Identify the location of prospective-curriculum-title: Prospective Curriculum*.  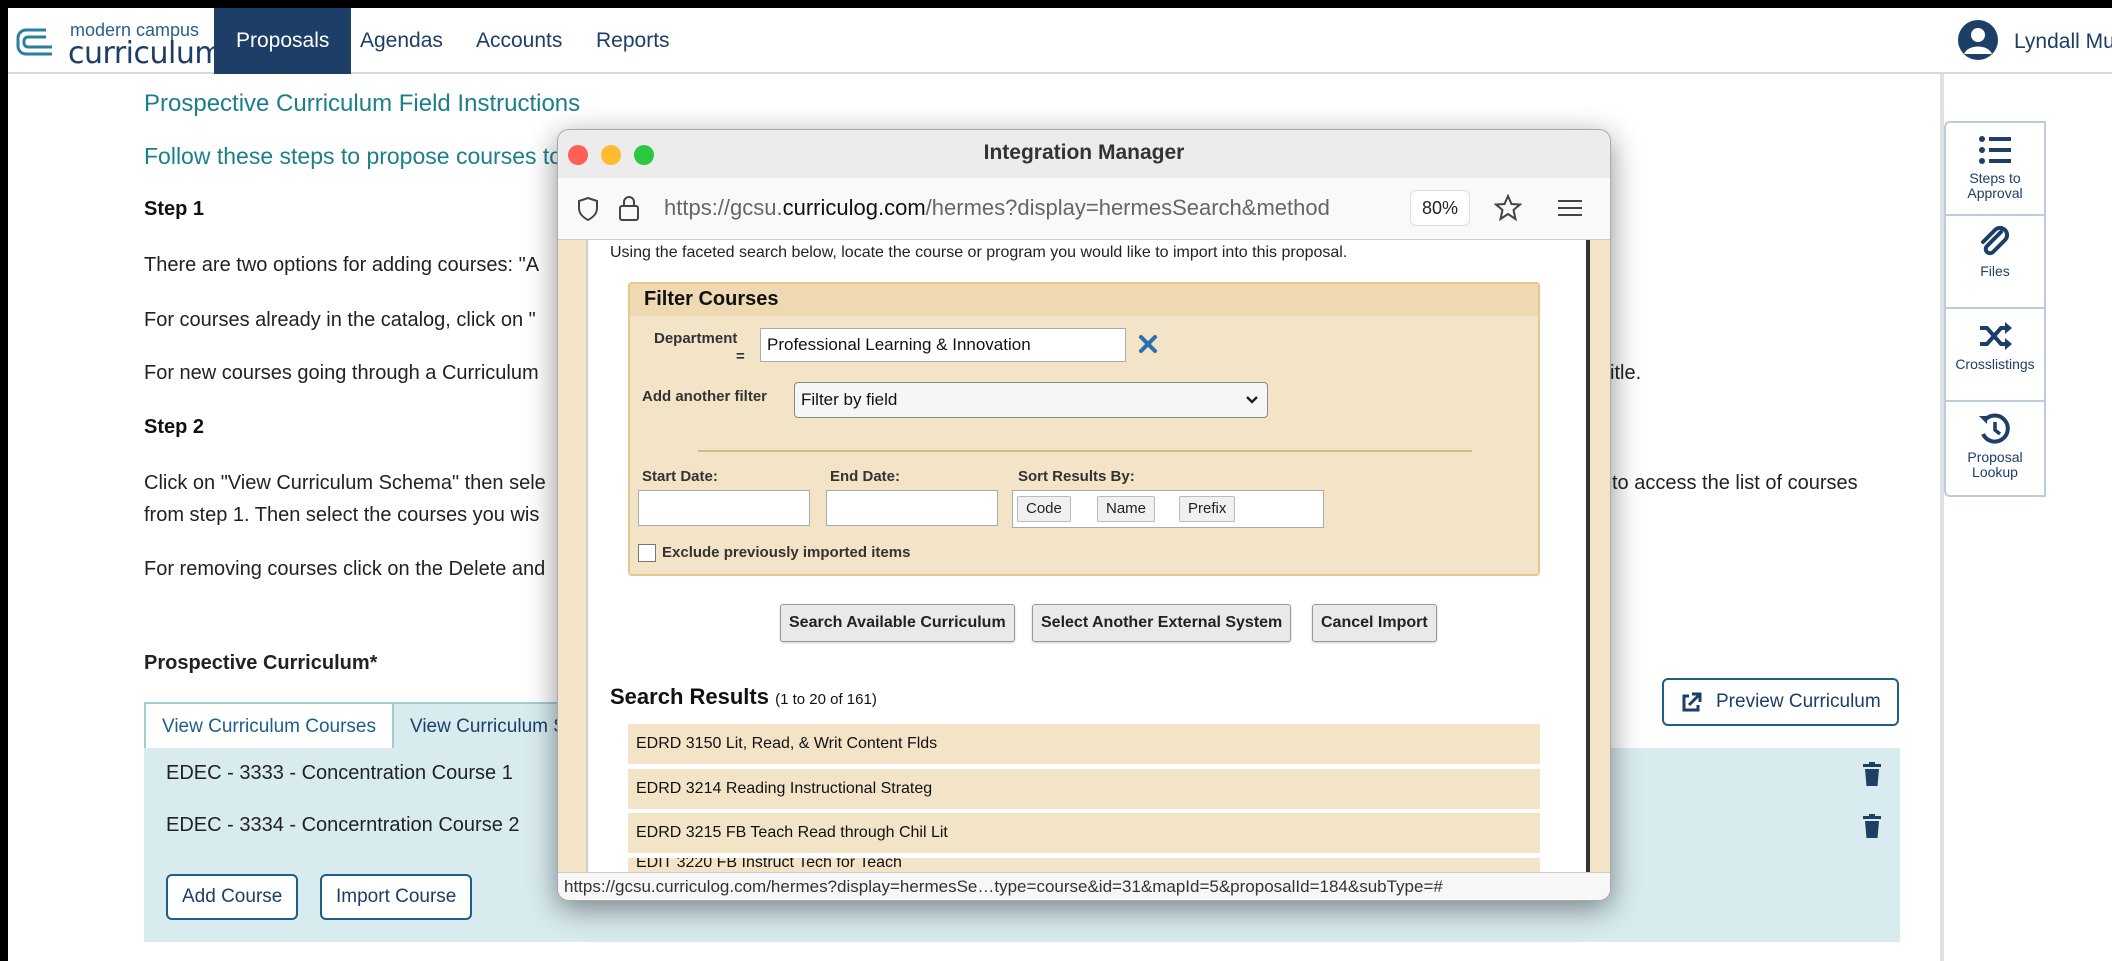
(261, 663).